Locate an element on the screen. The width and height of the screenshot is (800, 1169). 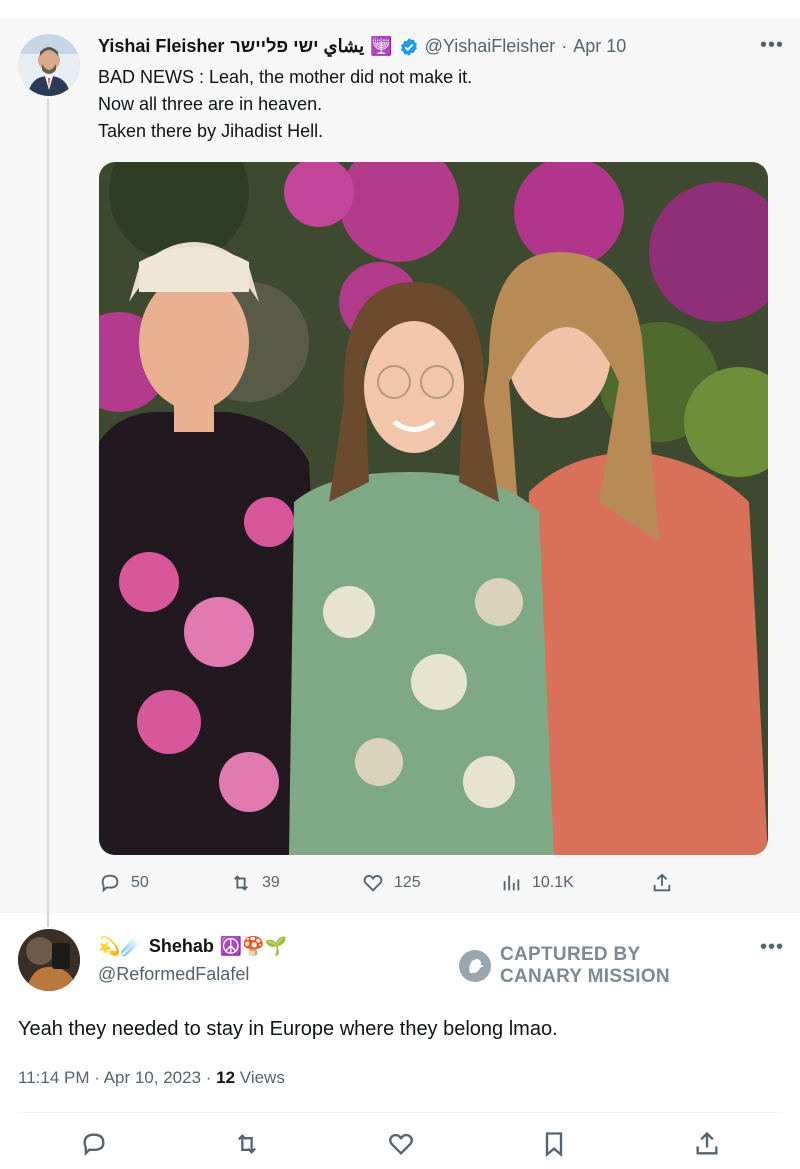
bookmark-icon is located at coordinates (554, 1144).